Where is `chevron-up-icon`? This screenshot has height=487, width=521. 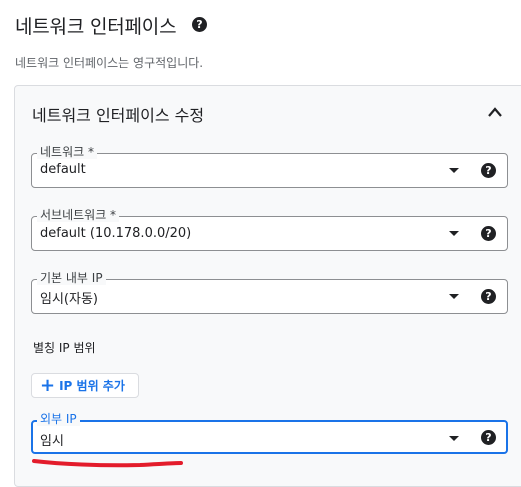 chevron-up-icon is located at coordinates (495, 112).